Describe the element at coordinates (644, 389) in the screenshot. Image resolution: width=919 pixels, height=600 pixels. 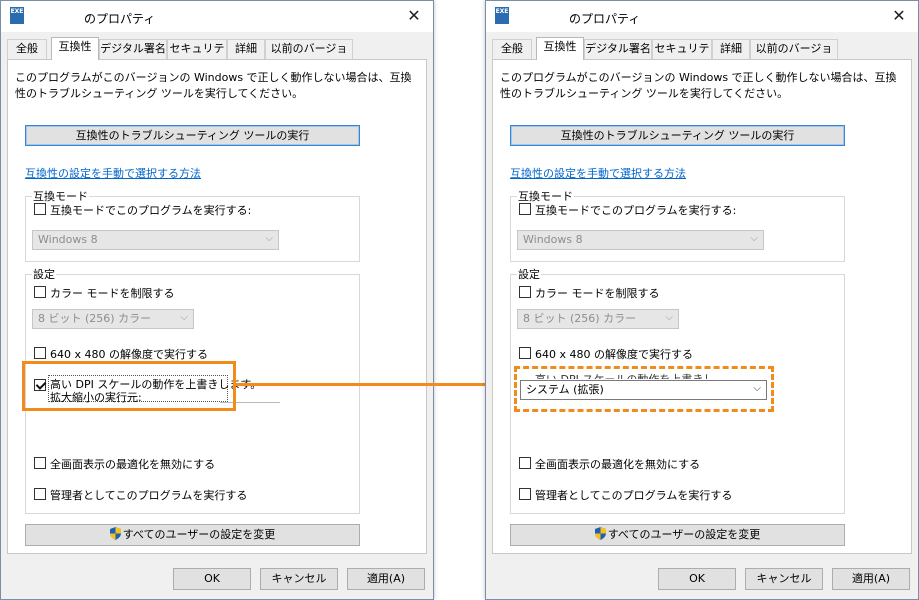
I see `highlight-box-scaling-select` at that location.